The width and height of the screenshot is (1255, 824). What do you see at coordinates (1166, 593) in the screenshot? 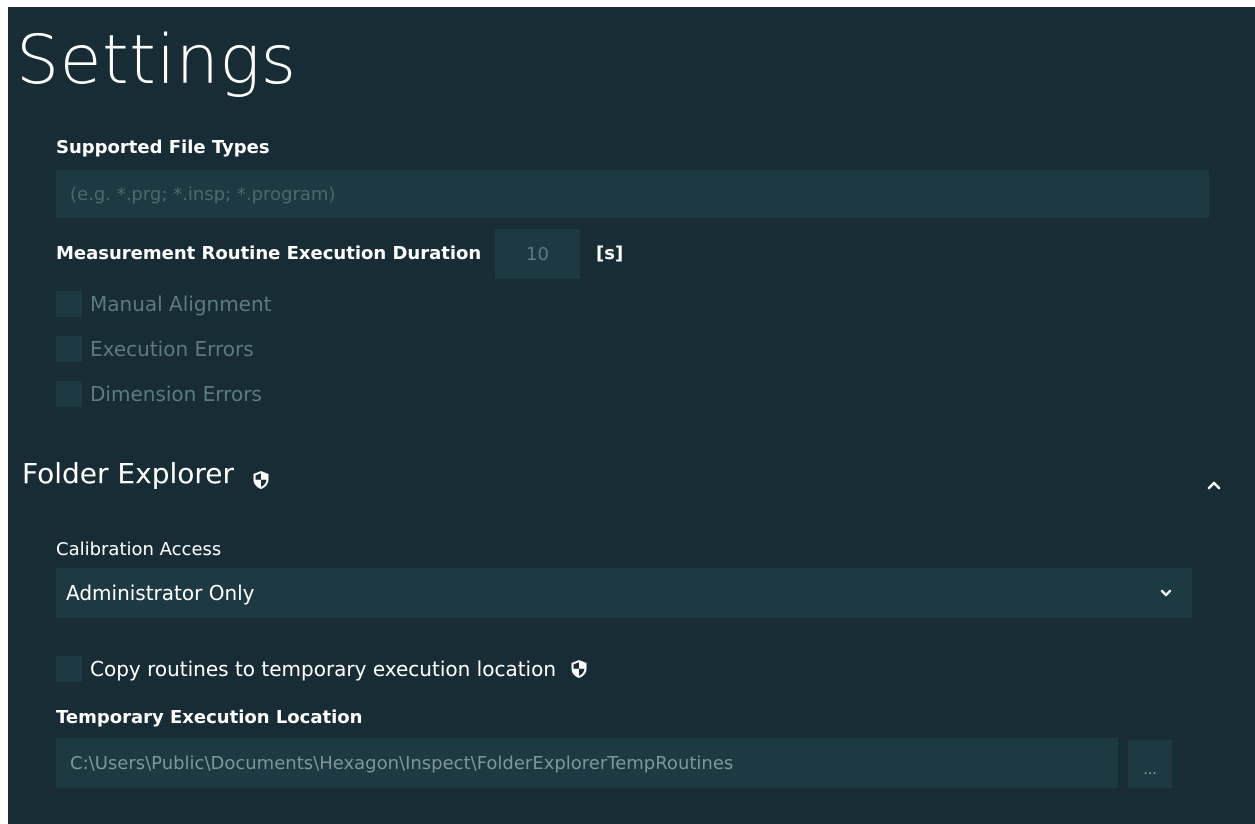
I see `chevron-down-icon` at bounding box center [1166, 593].